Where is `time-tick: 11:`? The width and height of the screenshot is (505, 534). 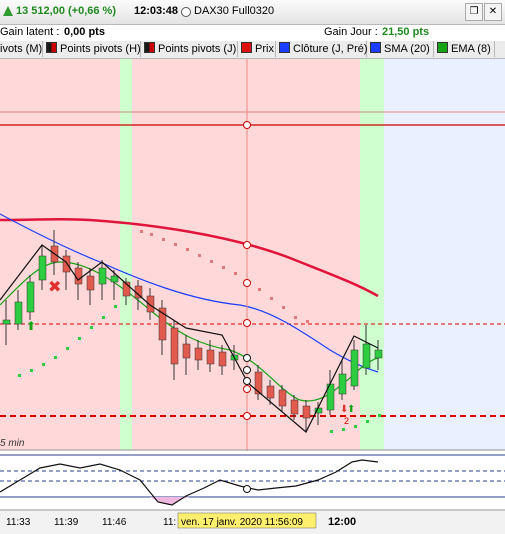 time-tick: 11: is located at coordinates (169, 522).